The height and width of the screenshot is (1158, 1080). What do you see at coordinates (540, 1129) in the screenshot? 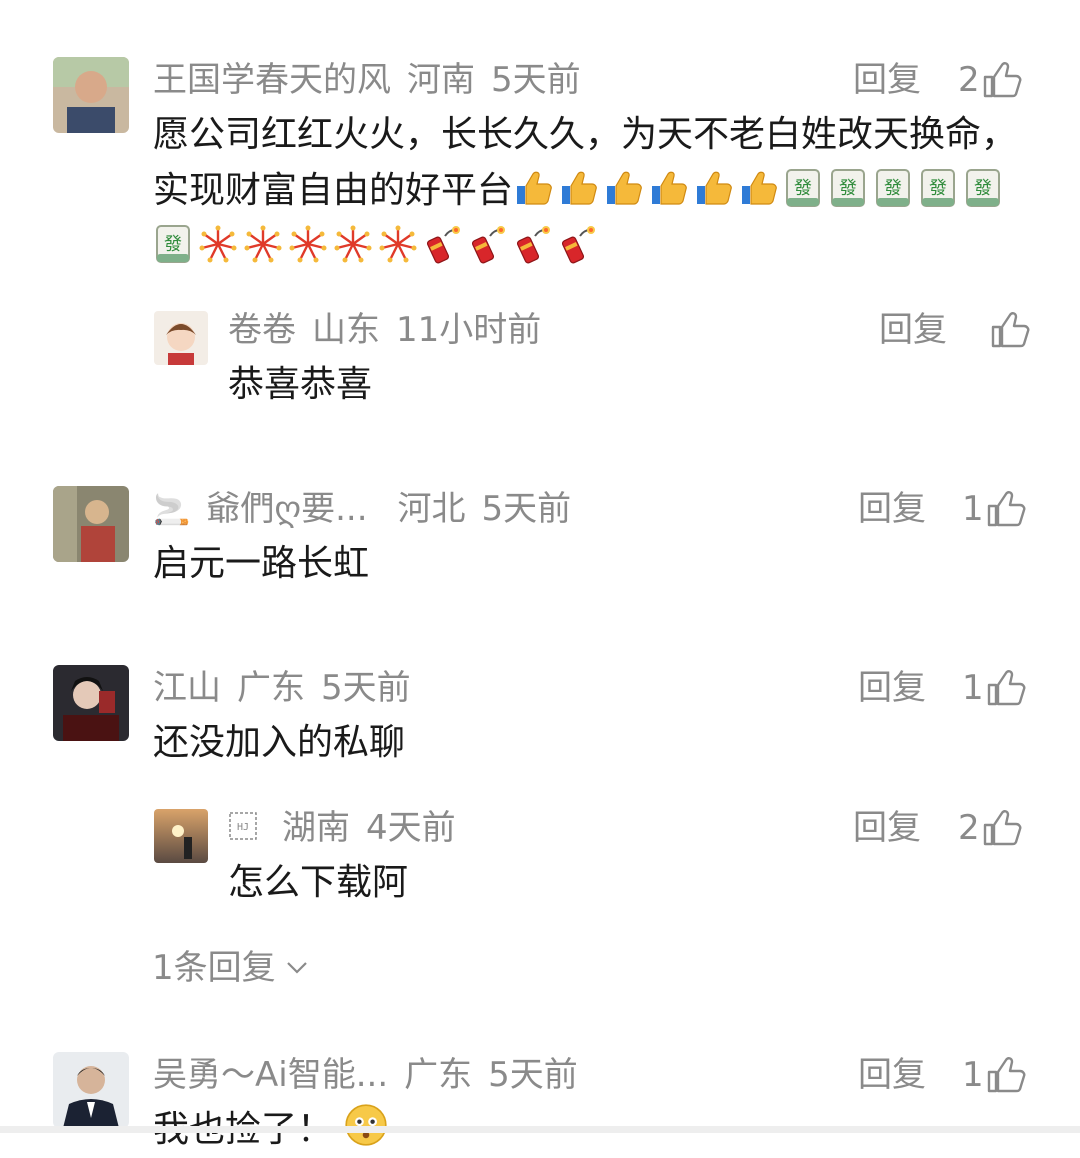
I see `bottom-divider` at bounding box center [540, 1129].